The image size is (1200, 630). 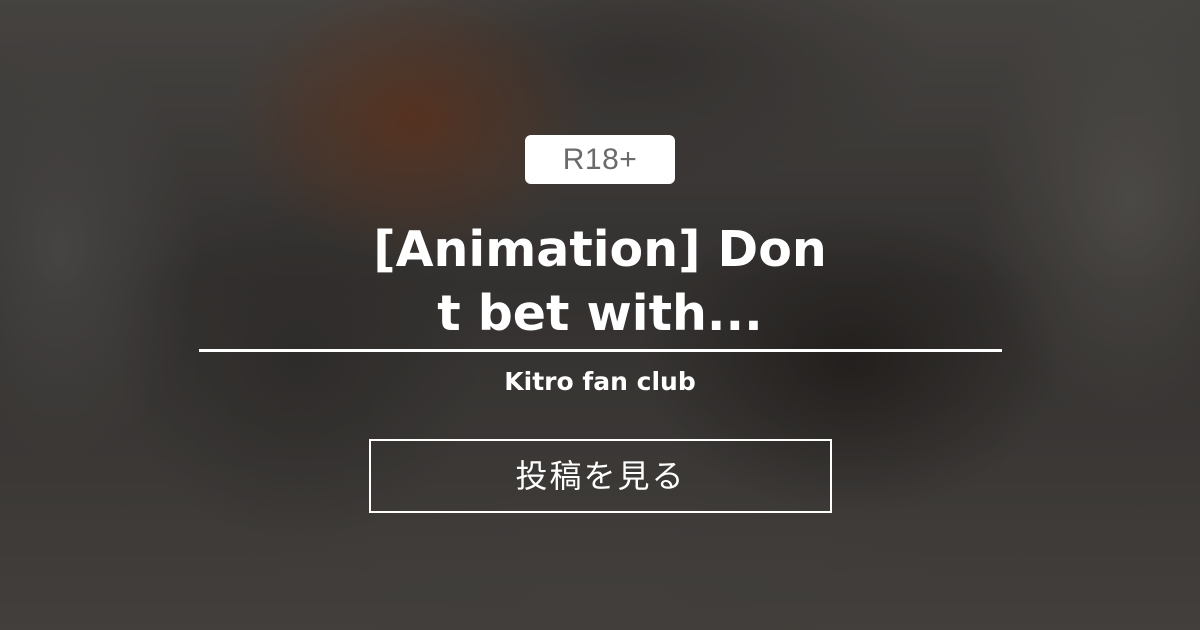 I want to click on view-post-button: 投稿を見る, so click(x=600, y=476).